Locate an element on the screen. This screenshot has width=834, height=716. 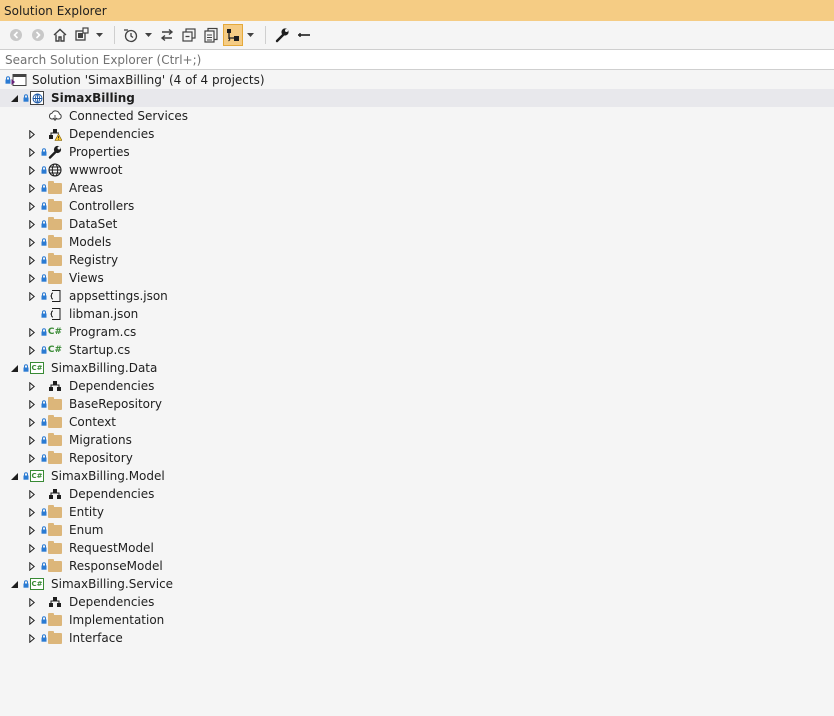
chevron-down-icon is located at coordinates (99, 34).